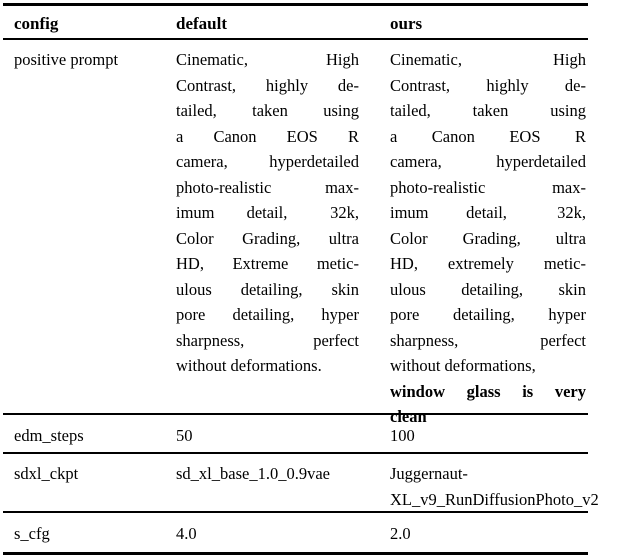 The height and width of the screenshot is (557, 640). What do you see at coordinates (66, 59) in the screenshot?
I see `row-label-positive-prompt: positive prompt` at bounding box center [66, 59].